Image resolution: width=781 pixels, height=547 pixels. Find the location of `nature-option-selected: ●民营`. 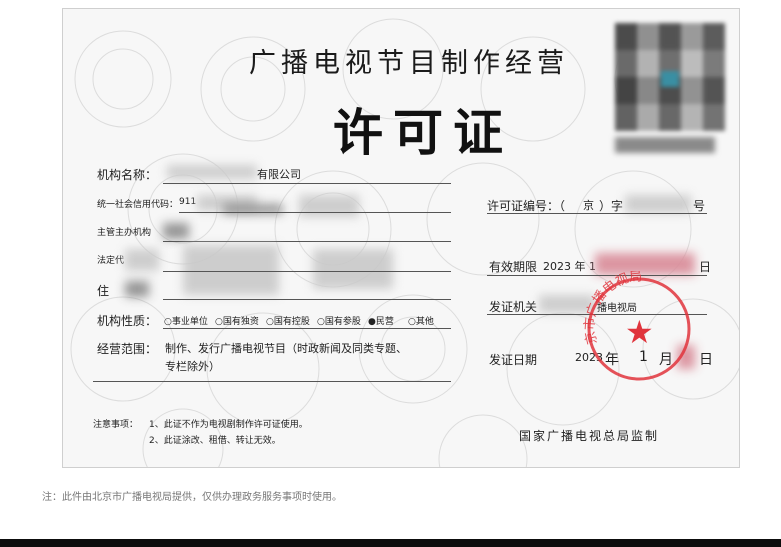

nature-option-selected: ●民营 is located at coordinates (381, 322).